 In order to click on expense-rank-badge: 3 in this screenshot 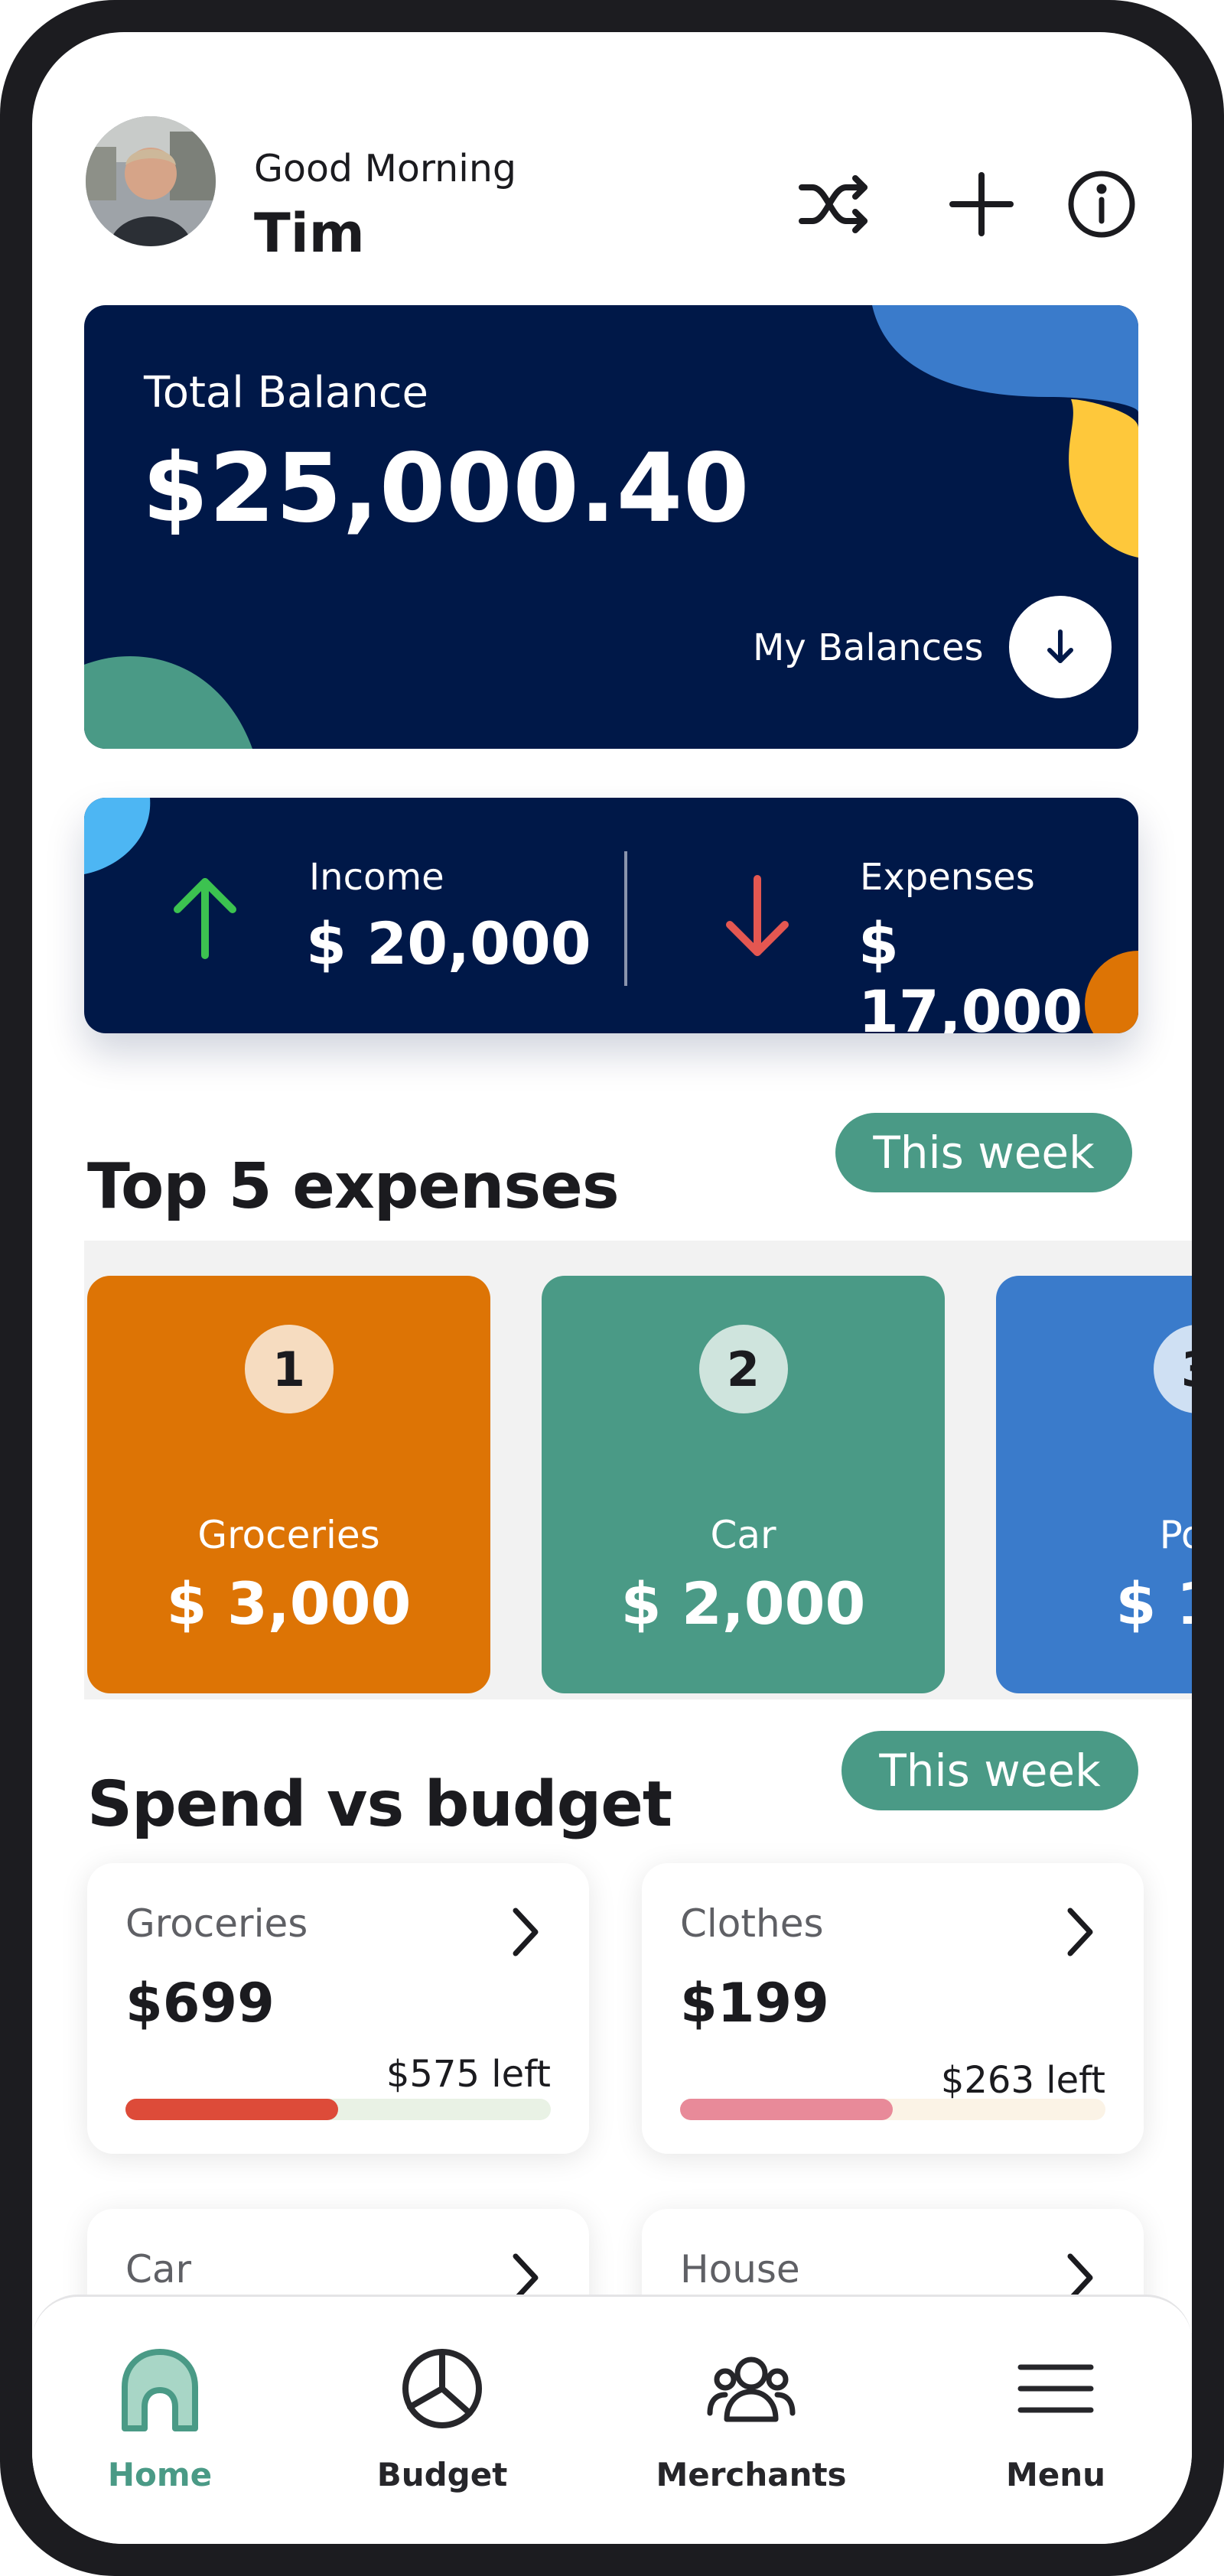, I will do `click(1172, 1369)`.